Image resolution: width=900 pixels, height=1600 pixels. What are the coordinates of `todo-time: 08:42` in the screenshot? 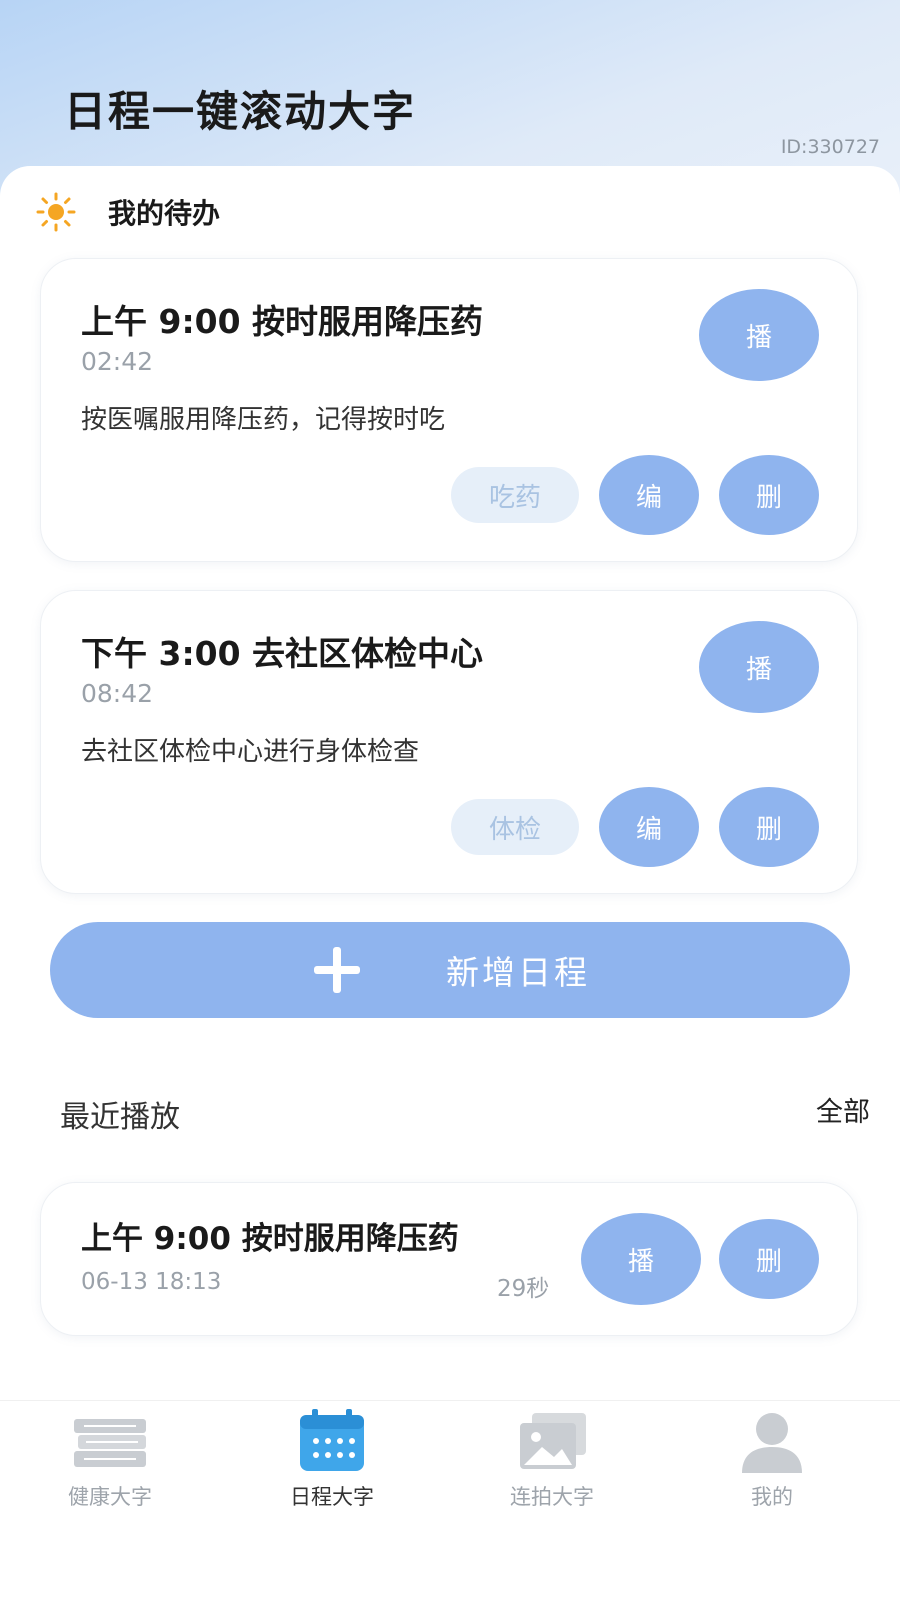 It's located at (117, 693).